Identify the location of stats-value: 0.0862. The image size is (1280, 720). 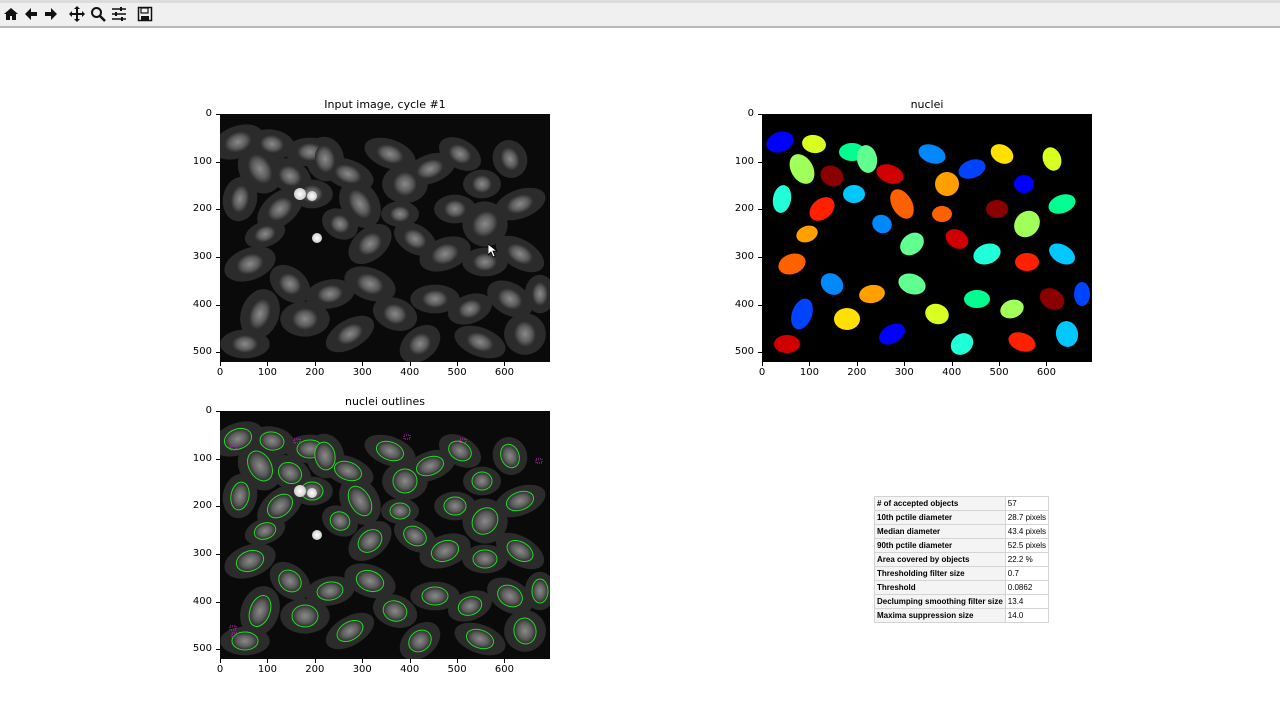
(1027, 587).